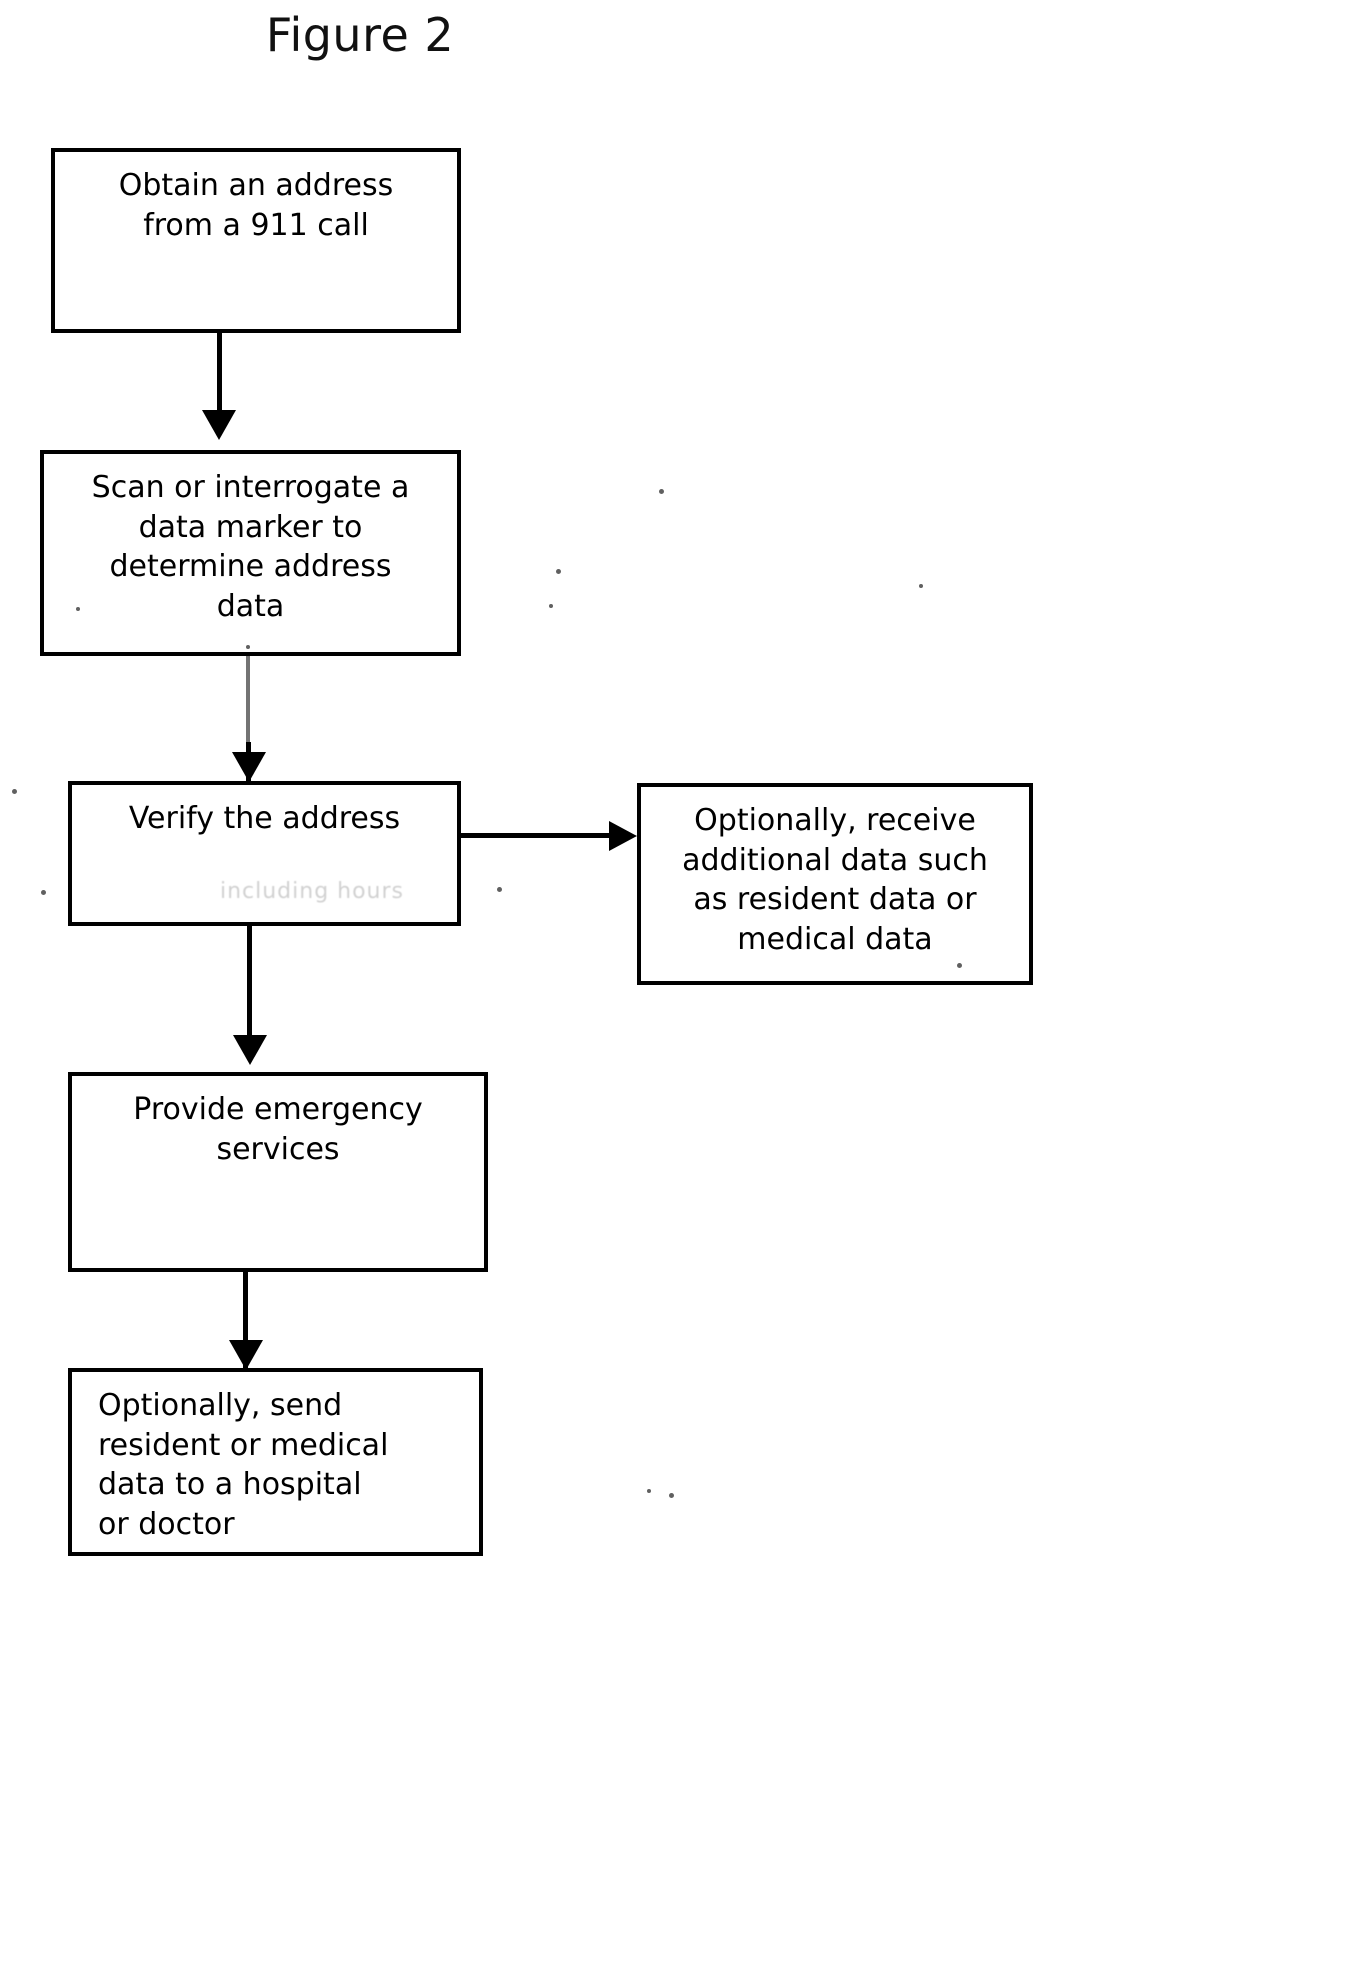 Image resolution: width=1360 pixels, height=1988 pixels. I want to click on node-verify-address-label: Verify the address, so click(264, 818).